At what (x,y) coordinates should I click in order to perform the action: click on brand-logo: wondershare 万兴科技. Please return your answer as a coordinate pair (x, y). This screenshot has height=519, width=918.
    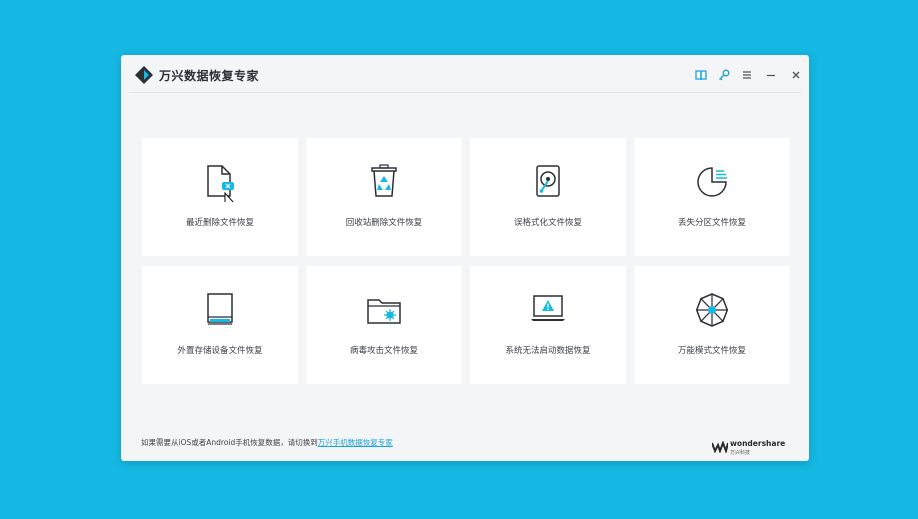
    Looking at the image, I should click on (752, 448).